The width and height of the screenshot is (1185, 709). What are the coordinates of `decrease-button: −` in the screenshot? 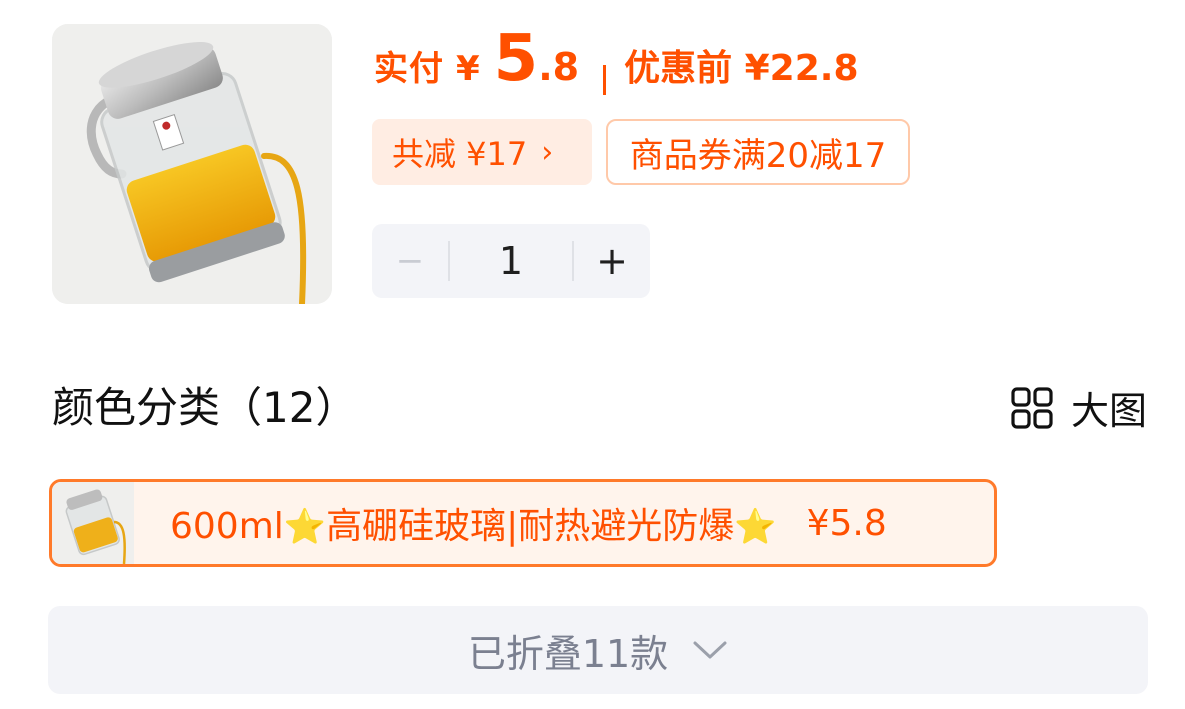 It's located at (410, 261).